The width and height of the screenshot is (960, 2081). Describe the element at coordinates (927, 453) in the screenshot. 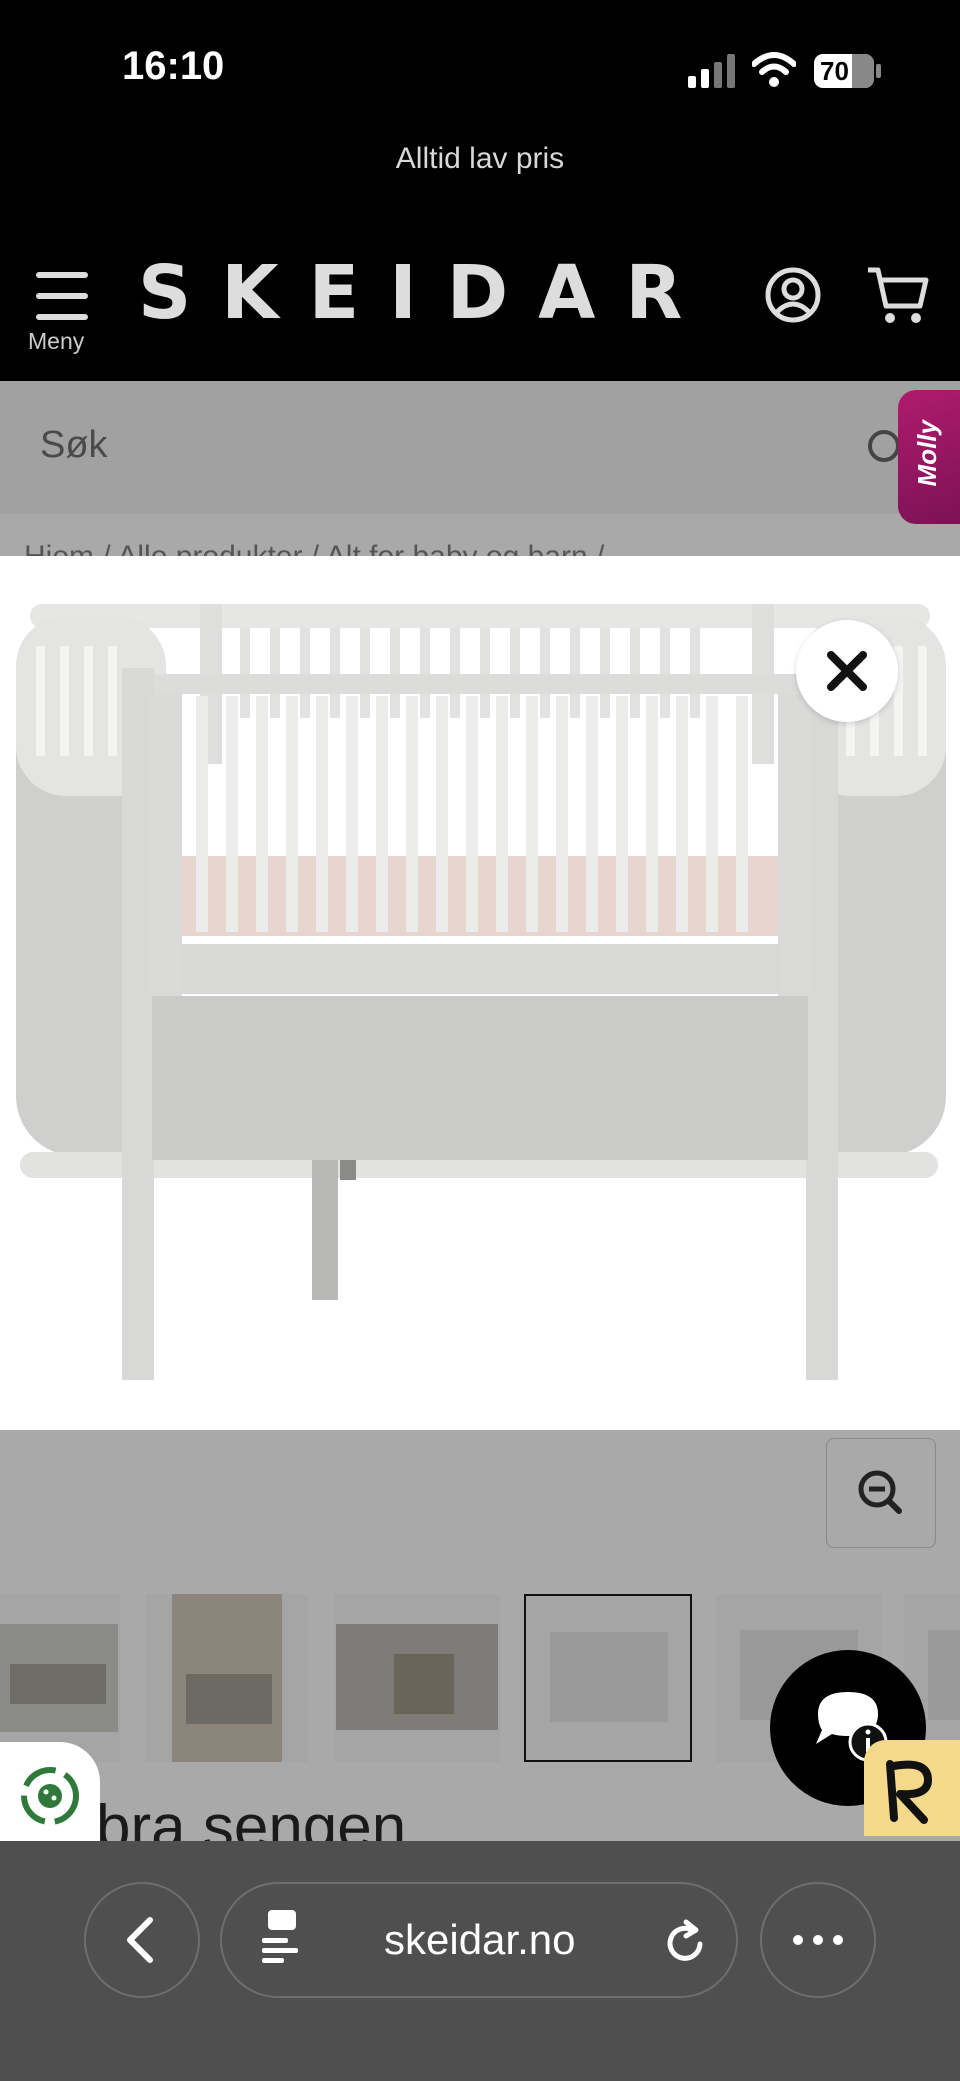

I see `molly-label: Molly` at that location.